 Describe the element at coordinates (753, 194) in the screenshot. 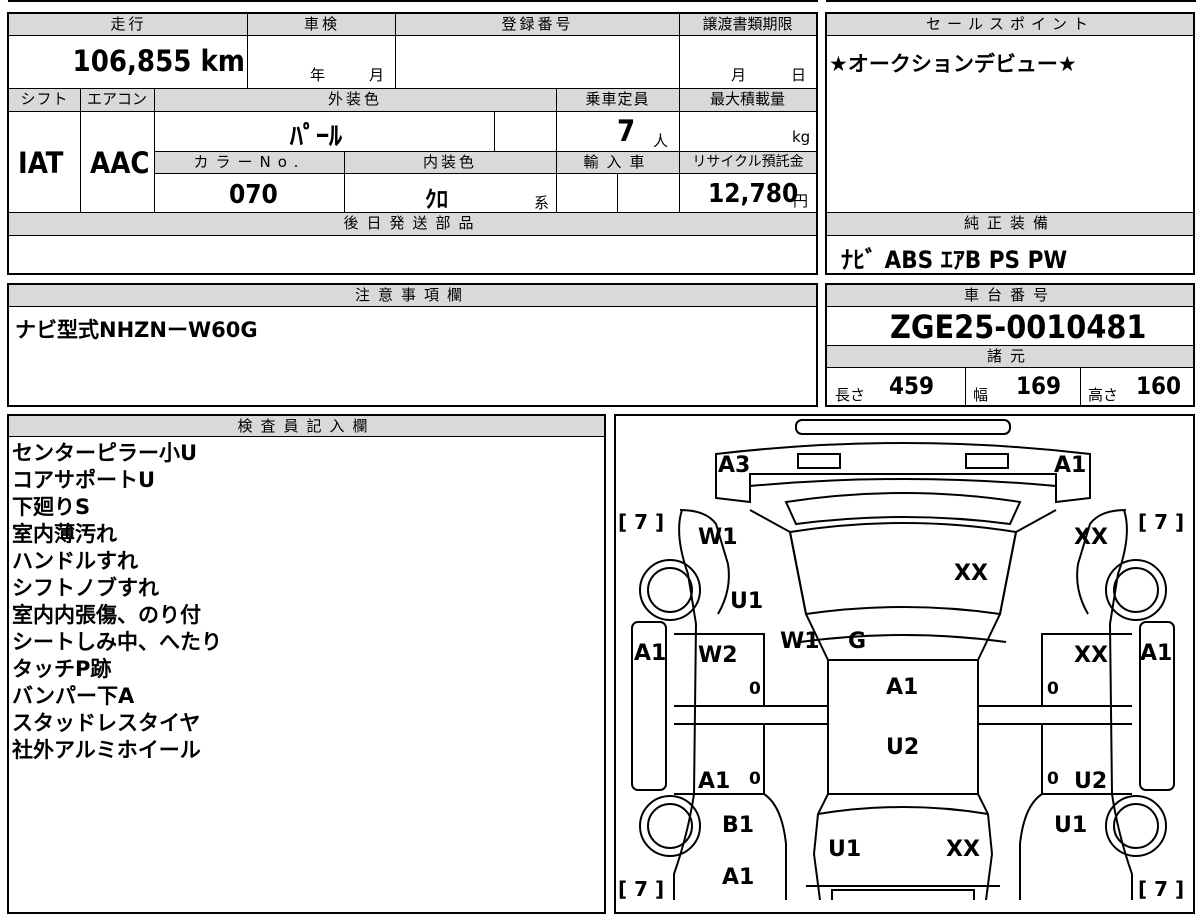

I see `recycle-fee-value: 12,780` at that location.